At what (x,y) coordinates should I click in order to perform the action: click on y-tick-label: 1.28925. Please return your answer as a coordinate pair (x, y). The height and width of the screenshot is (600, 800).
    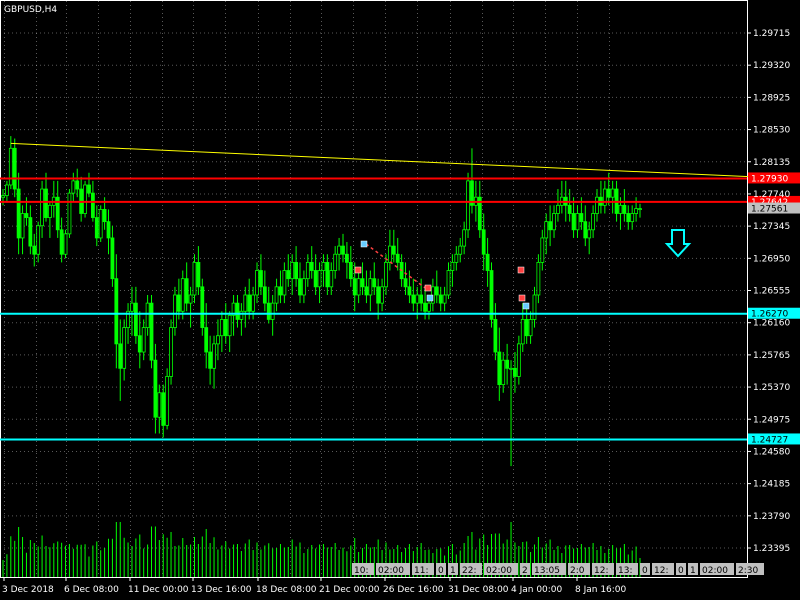
    Looking at the image, I should click on (771, 98).